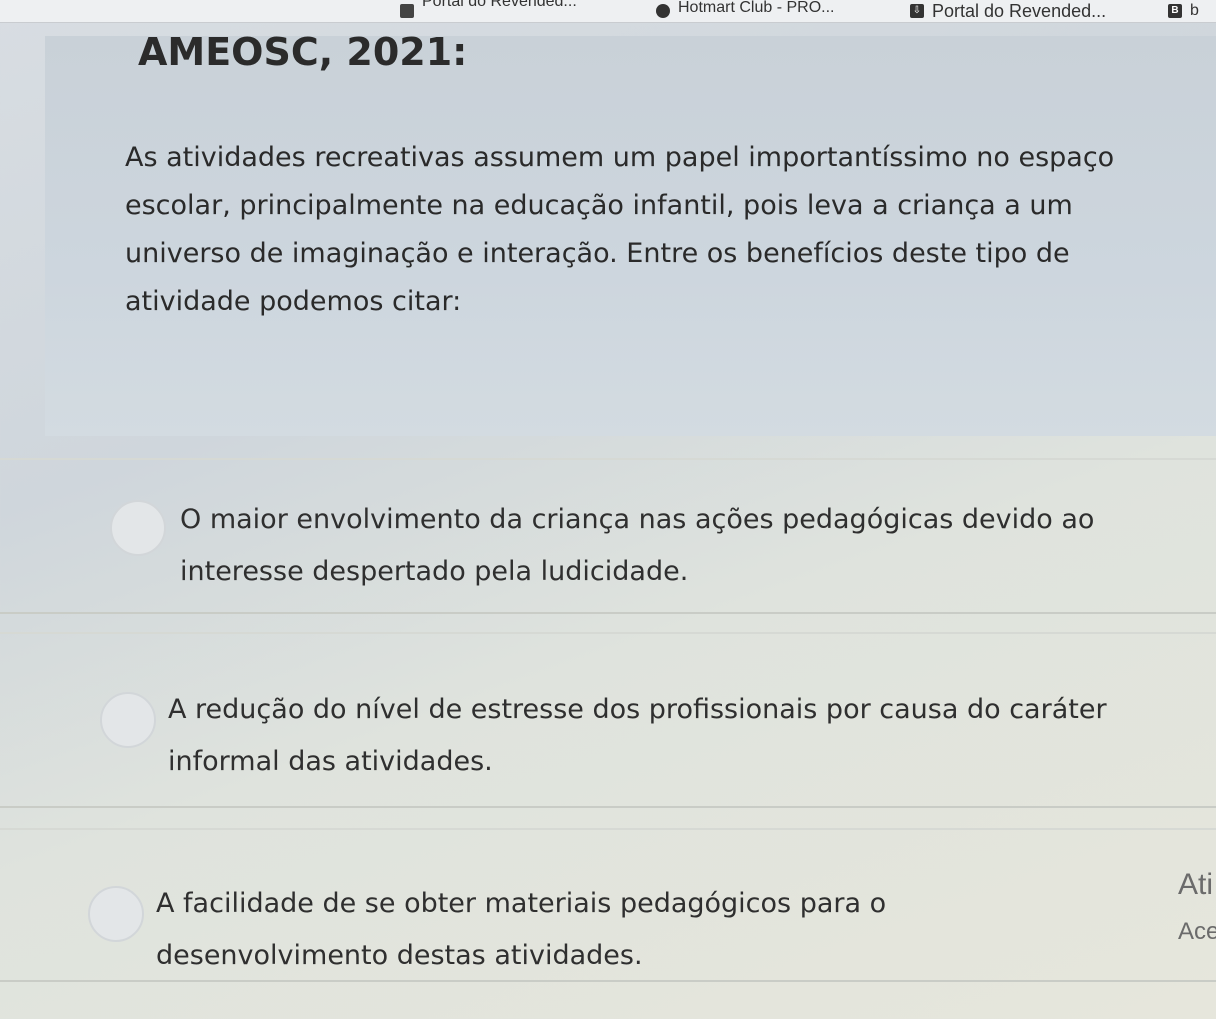  Describe the element at coordinates (1175, 11) in the screenshot. I see `b-icon: B` at that location.